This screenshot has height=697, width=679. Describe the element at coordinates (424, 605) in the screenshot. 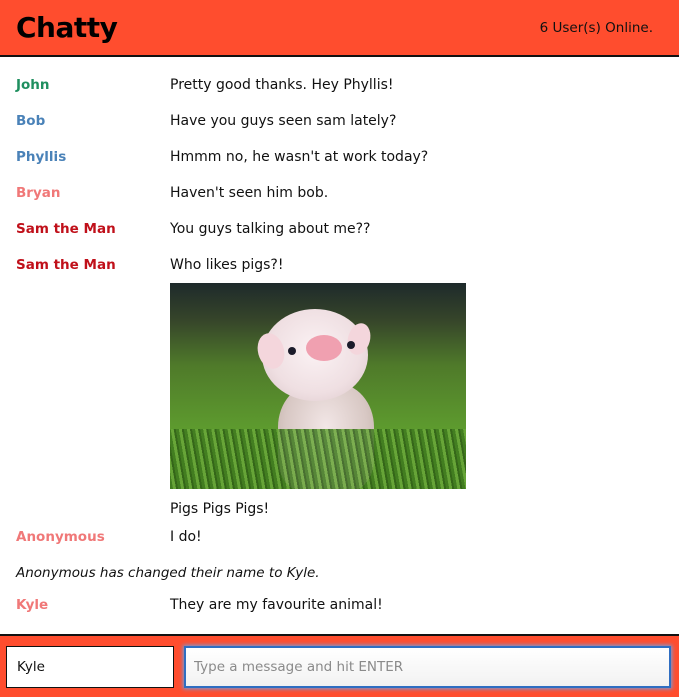

I see `message-content: They are my favourite animal!` at that location.